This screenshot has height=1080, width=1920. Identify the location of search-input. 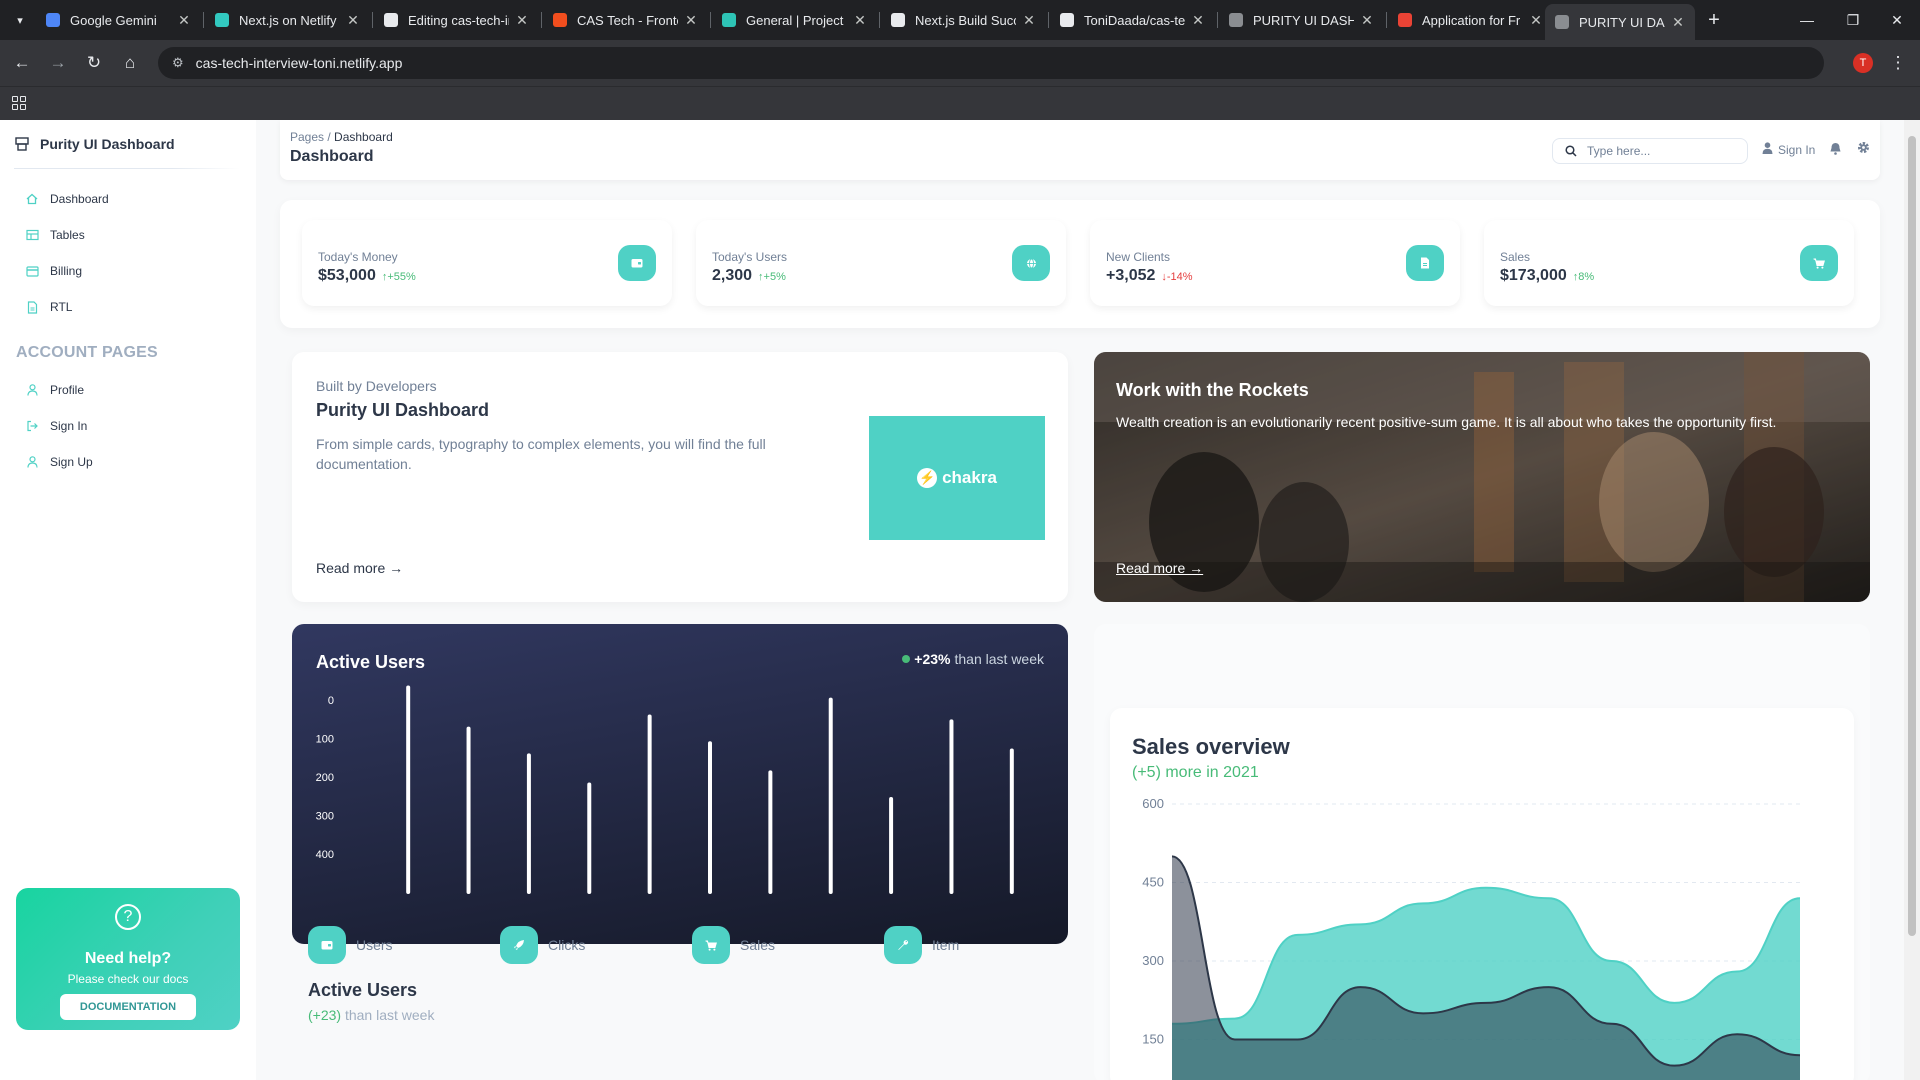
(1662, 151).